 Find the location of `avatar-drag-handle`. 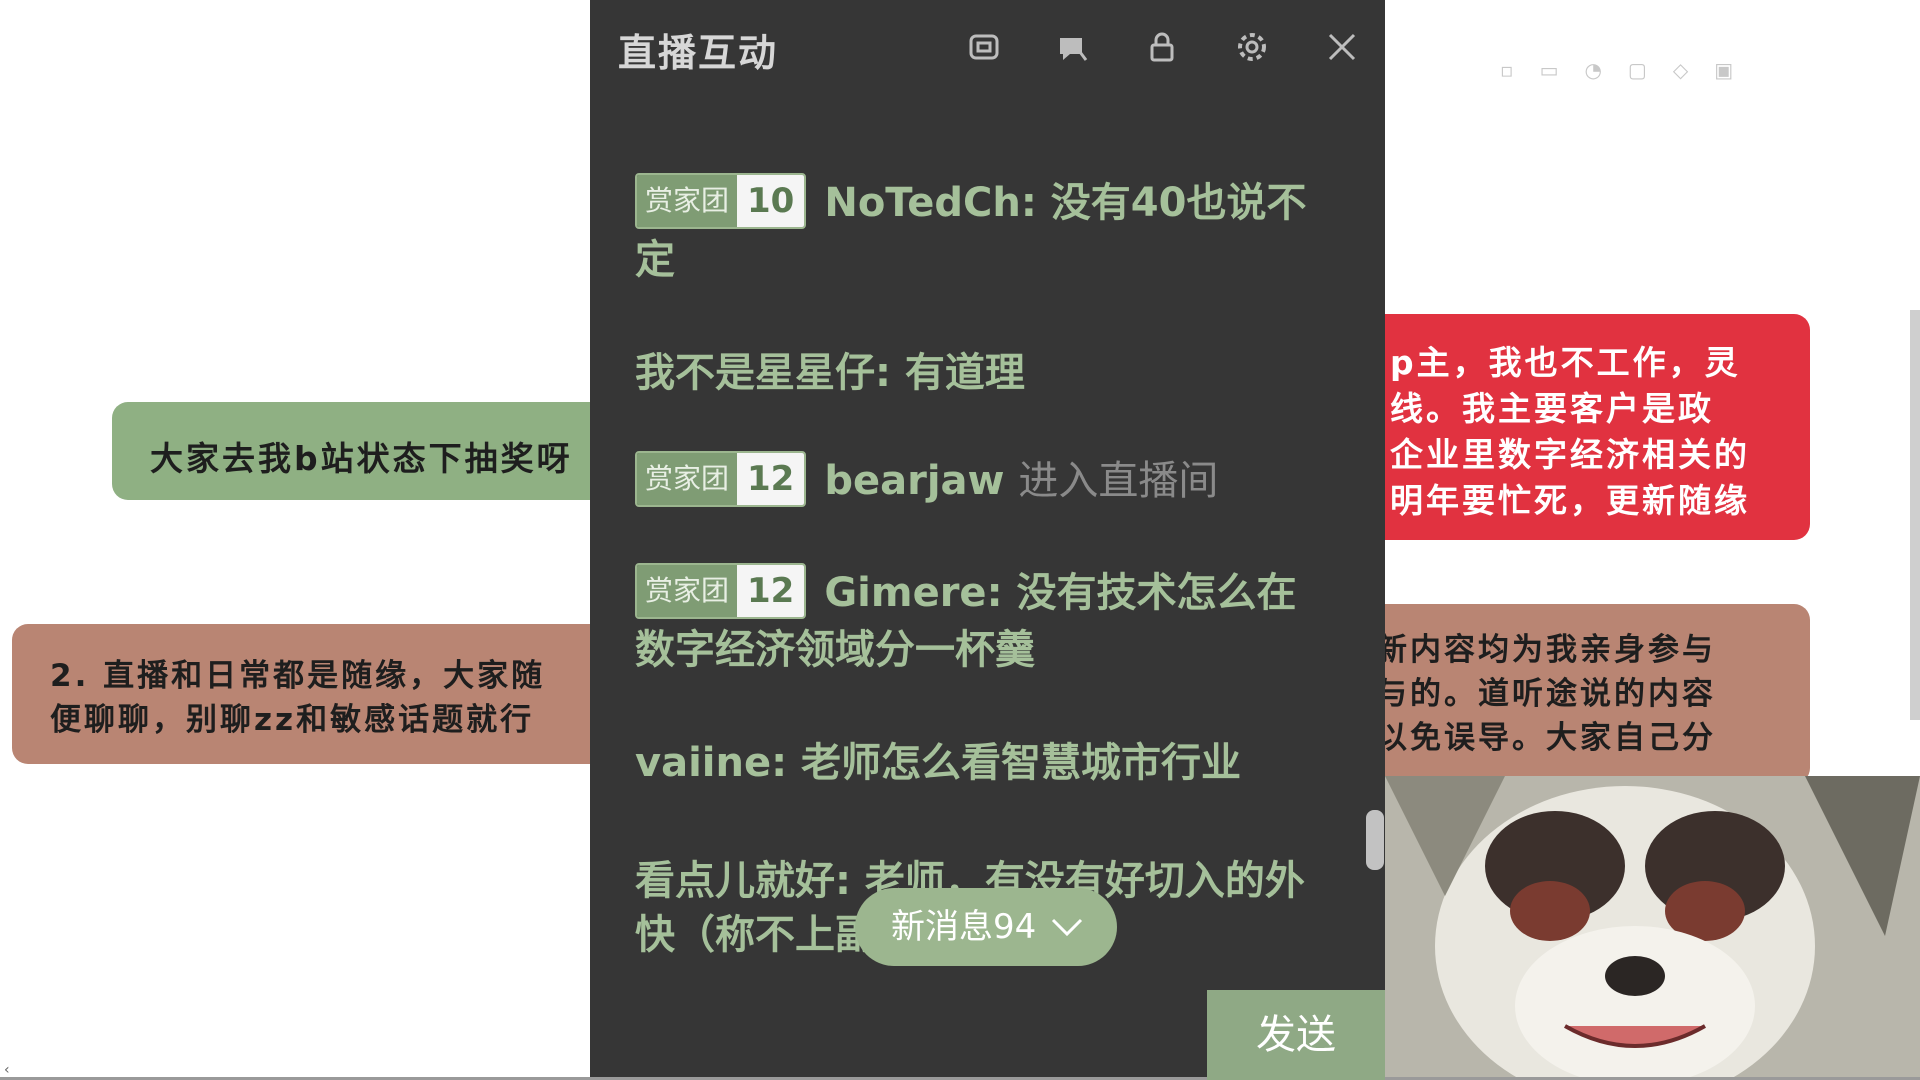

avatar-drag-handle is located at coordinates (1375, 840).